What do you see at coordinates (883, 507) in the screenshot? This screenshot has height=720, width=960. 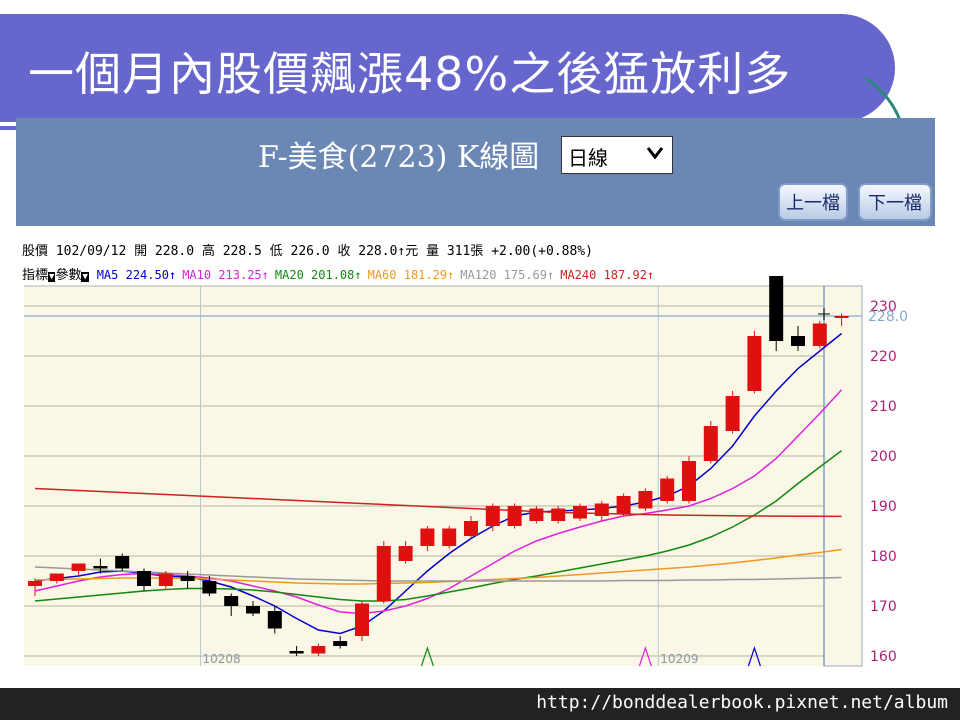 I see `y-tick-label: 190` at bounding box center [883, 507].